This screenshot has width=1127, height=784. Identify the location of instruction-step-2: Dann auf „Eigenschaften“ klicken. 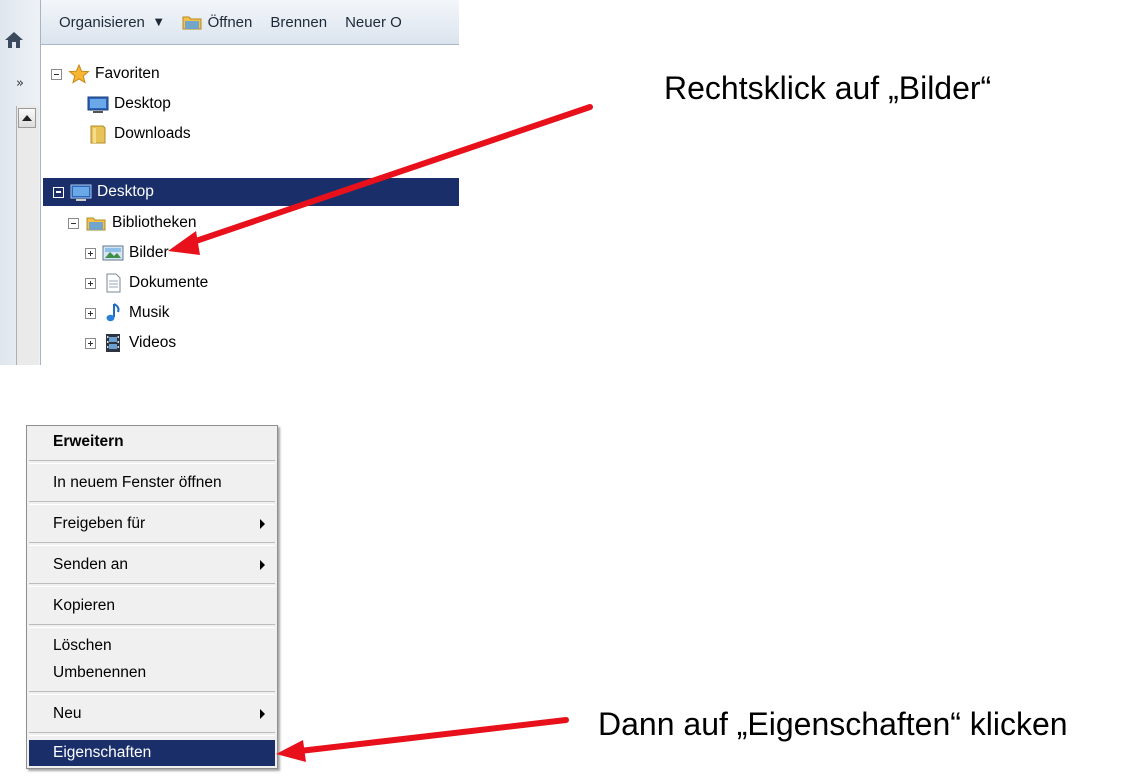
(833, 724).